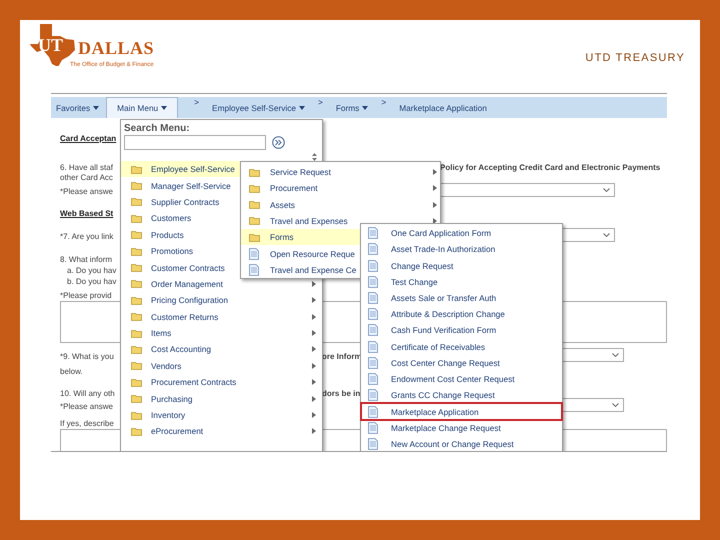 The height and width of the screenshot is (540, 720). What do you see at coordinates (86, 295) in the screenshot?
I see `question-text: *Please provid` at bounding box center [86, 295].